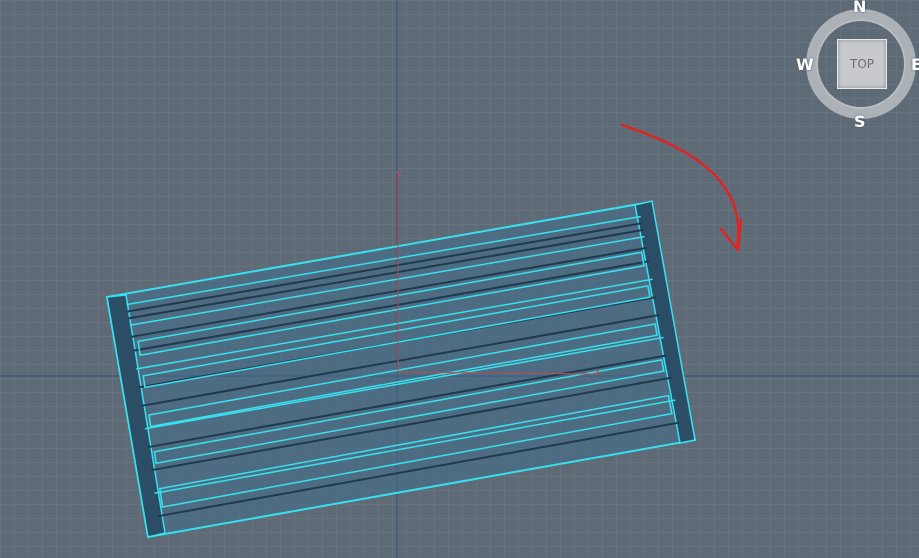 This screenshot has width=919, height=558. Describe the element at coordinates (859, 8) in the screenshot. I see `viewcube-north-label: N` at that location.